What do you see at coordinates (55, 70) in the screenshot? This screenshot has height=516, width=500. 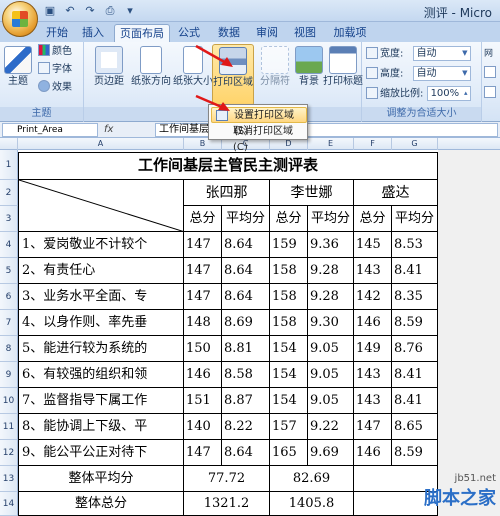 I see `theme-fonts-button: 字体` at bounding box center [55, 70].